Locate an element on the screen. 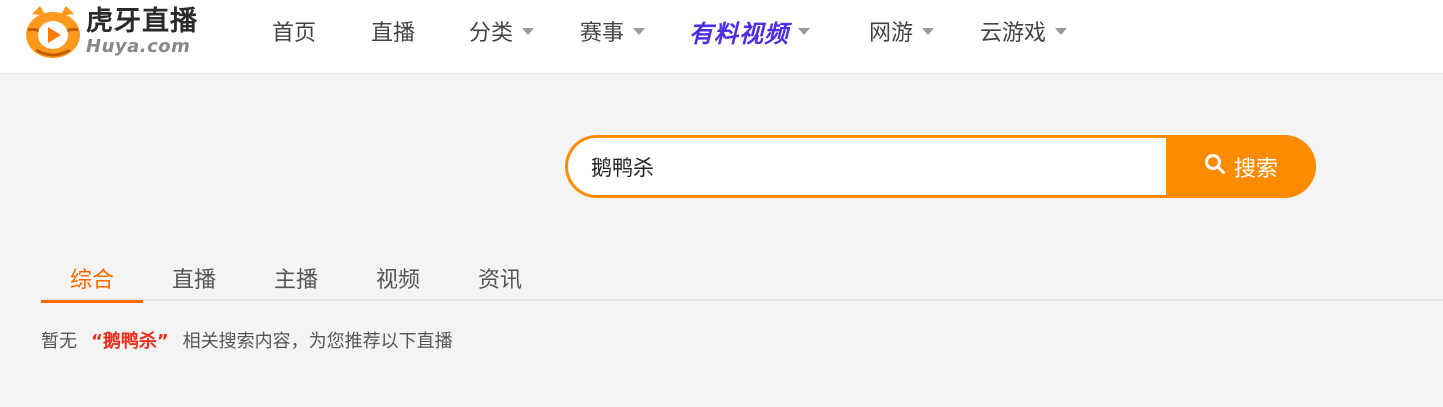  nav-item-videos: 有料视频 is located at coordinates (749, 31).